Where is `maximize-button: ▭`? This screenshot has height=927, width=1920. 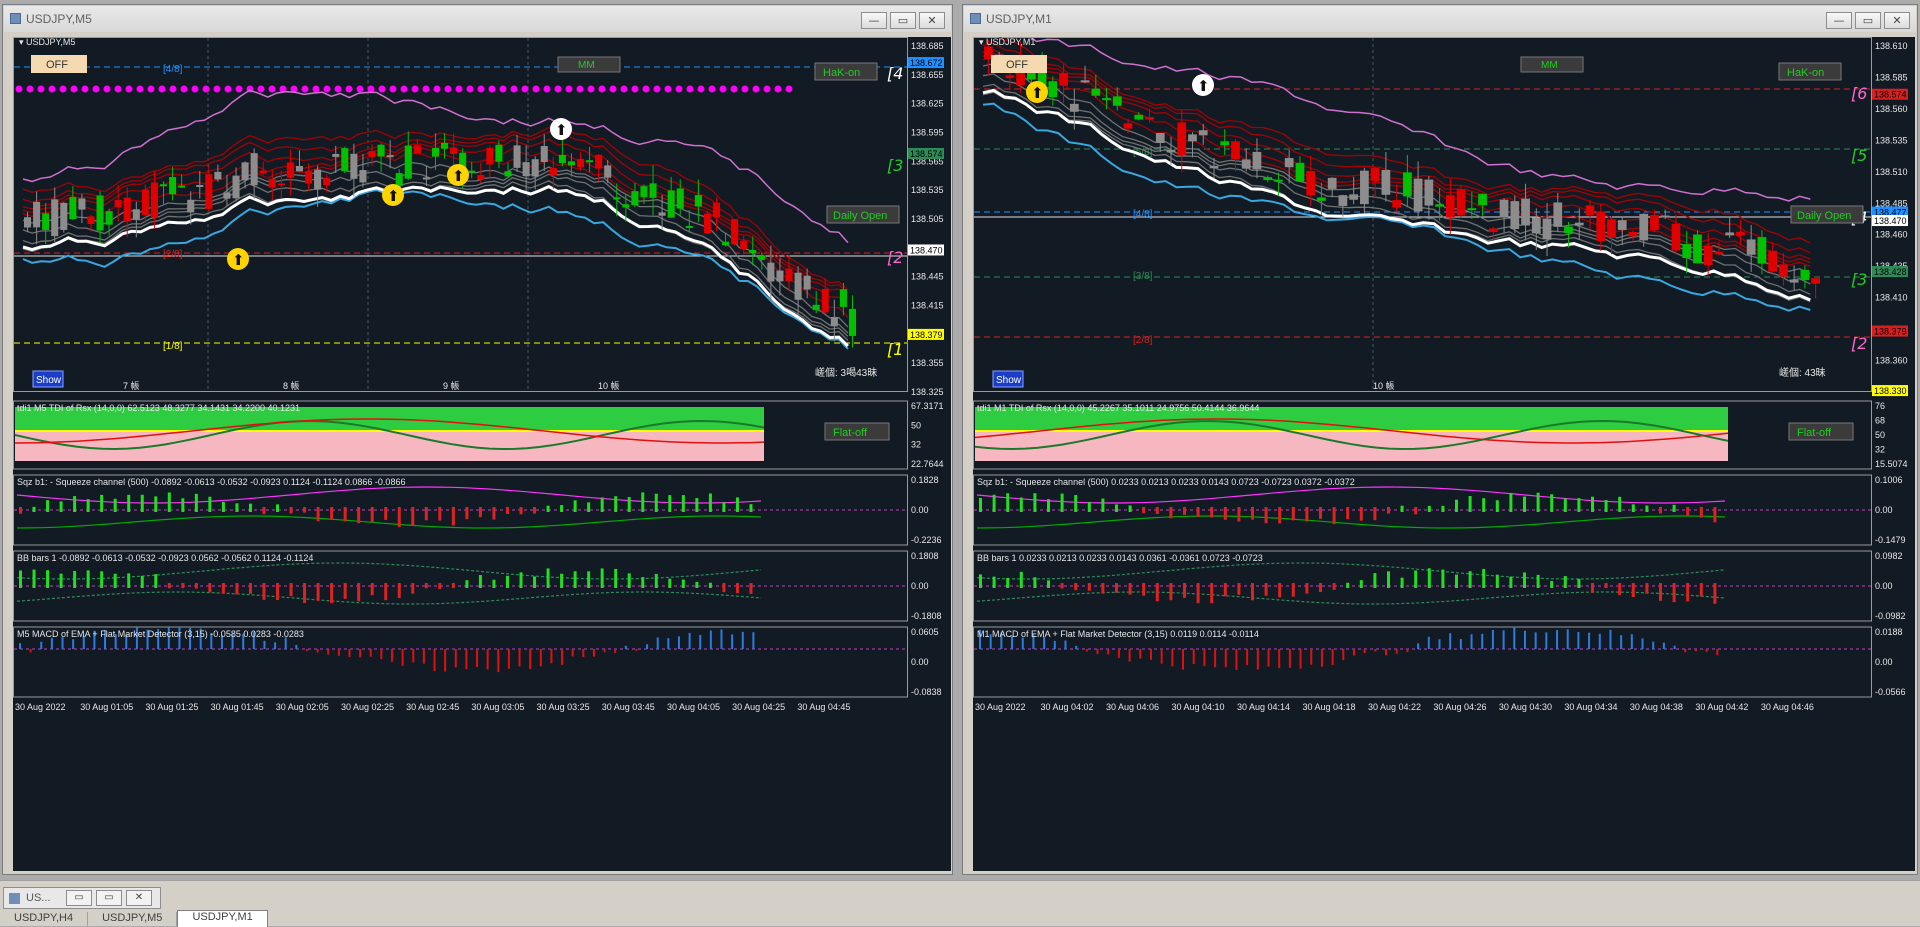 maximize-button: ▭ is located at coordinates (109, 898).